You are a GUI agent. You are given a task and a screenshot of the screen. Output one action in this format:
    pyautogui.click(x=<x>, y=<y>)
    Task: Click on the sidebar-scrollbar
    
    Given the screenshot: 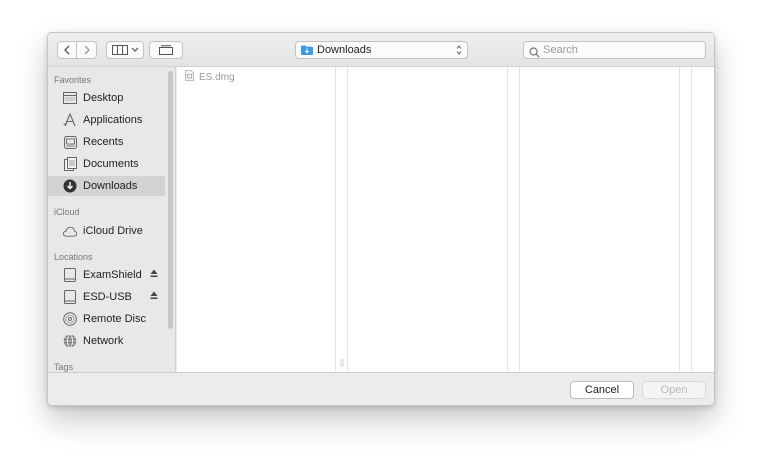 What is the action you would take?
    pyautogui.click(x=170, y=200)
    